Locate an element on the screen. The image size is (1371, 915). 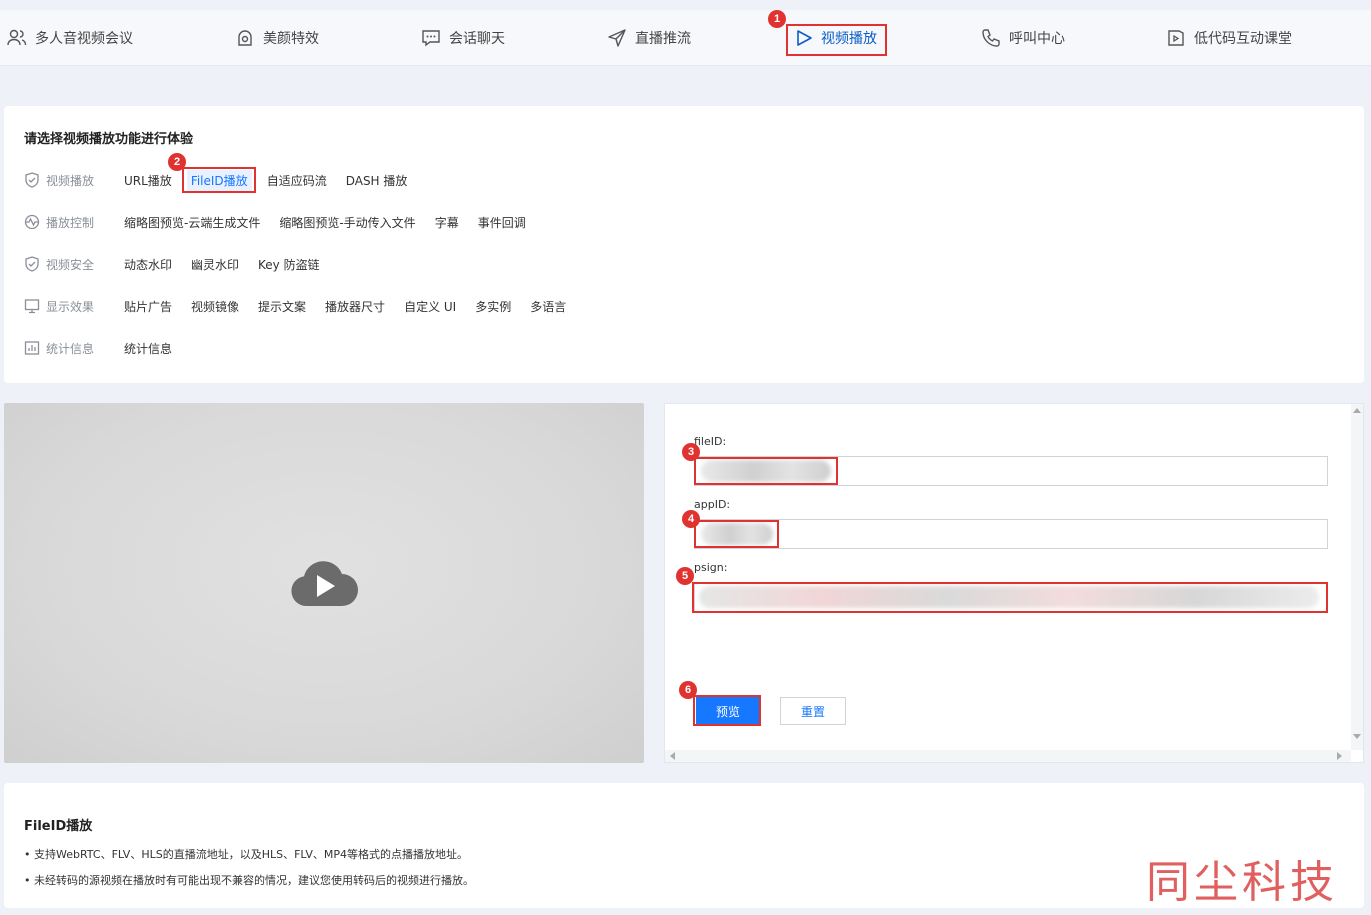
appid-label: appID: is located at coordinates (712, 504).